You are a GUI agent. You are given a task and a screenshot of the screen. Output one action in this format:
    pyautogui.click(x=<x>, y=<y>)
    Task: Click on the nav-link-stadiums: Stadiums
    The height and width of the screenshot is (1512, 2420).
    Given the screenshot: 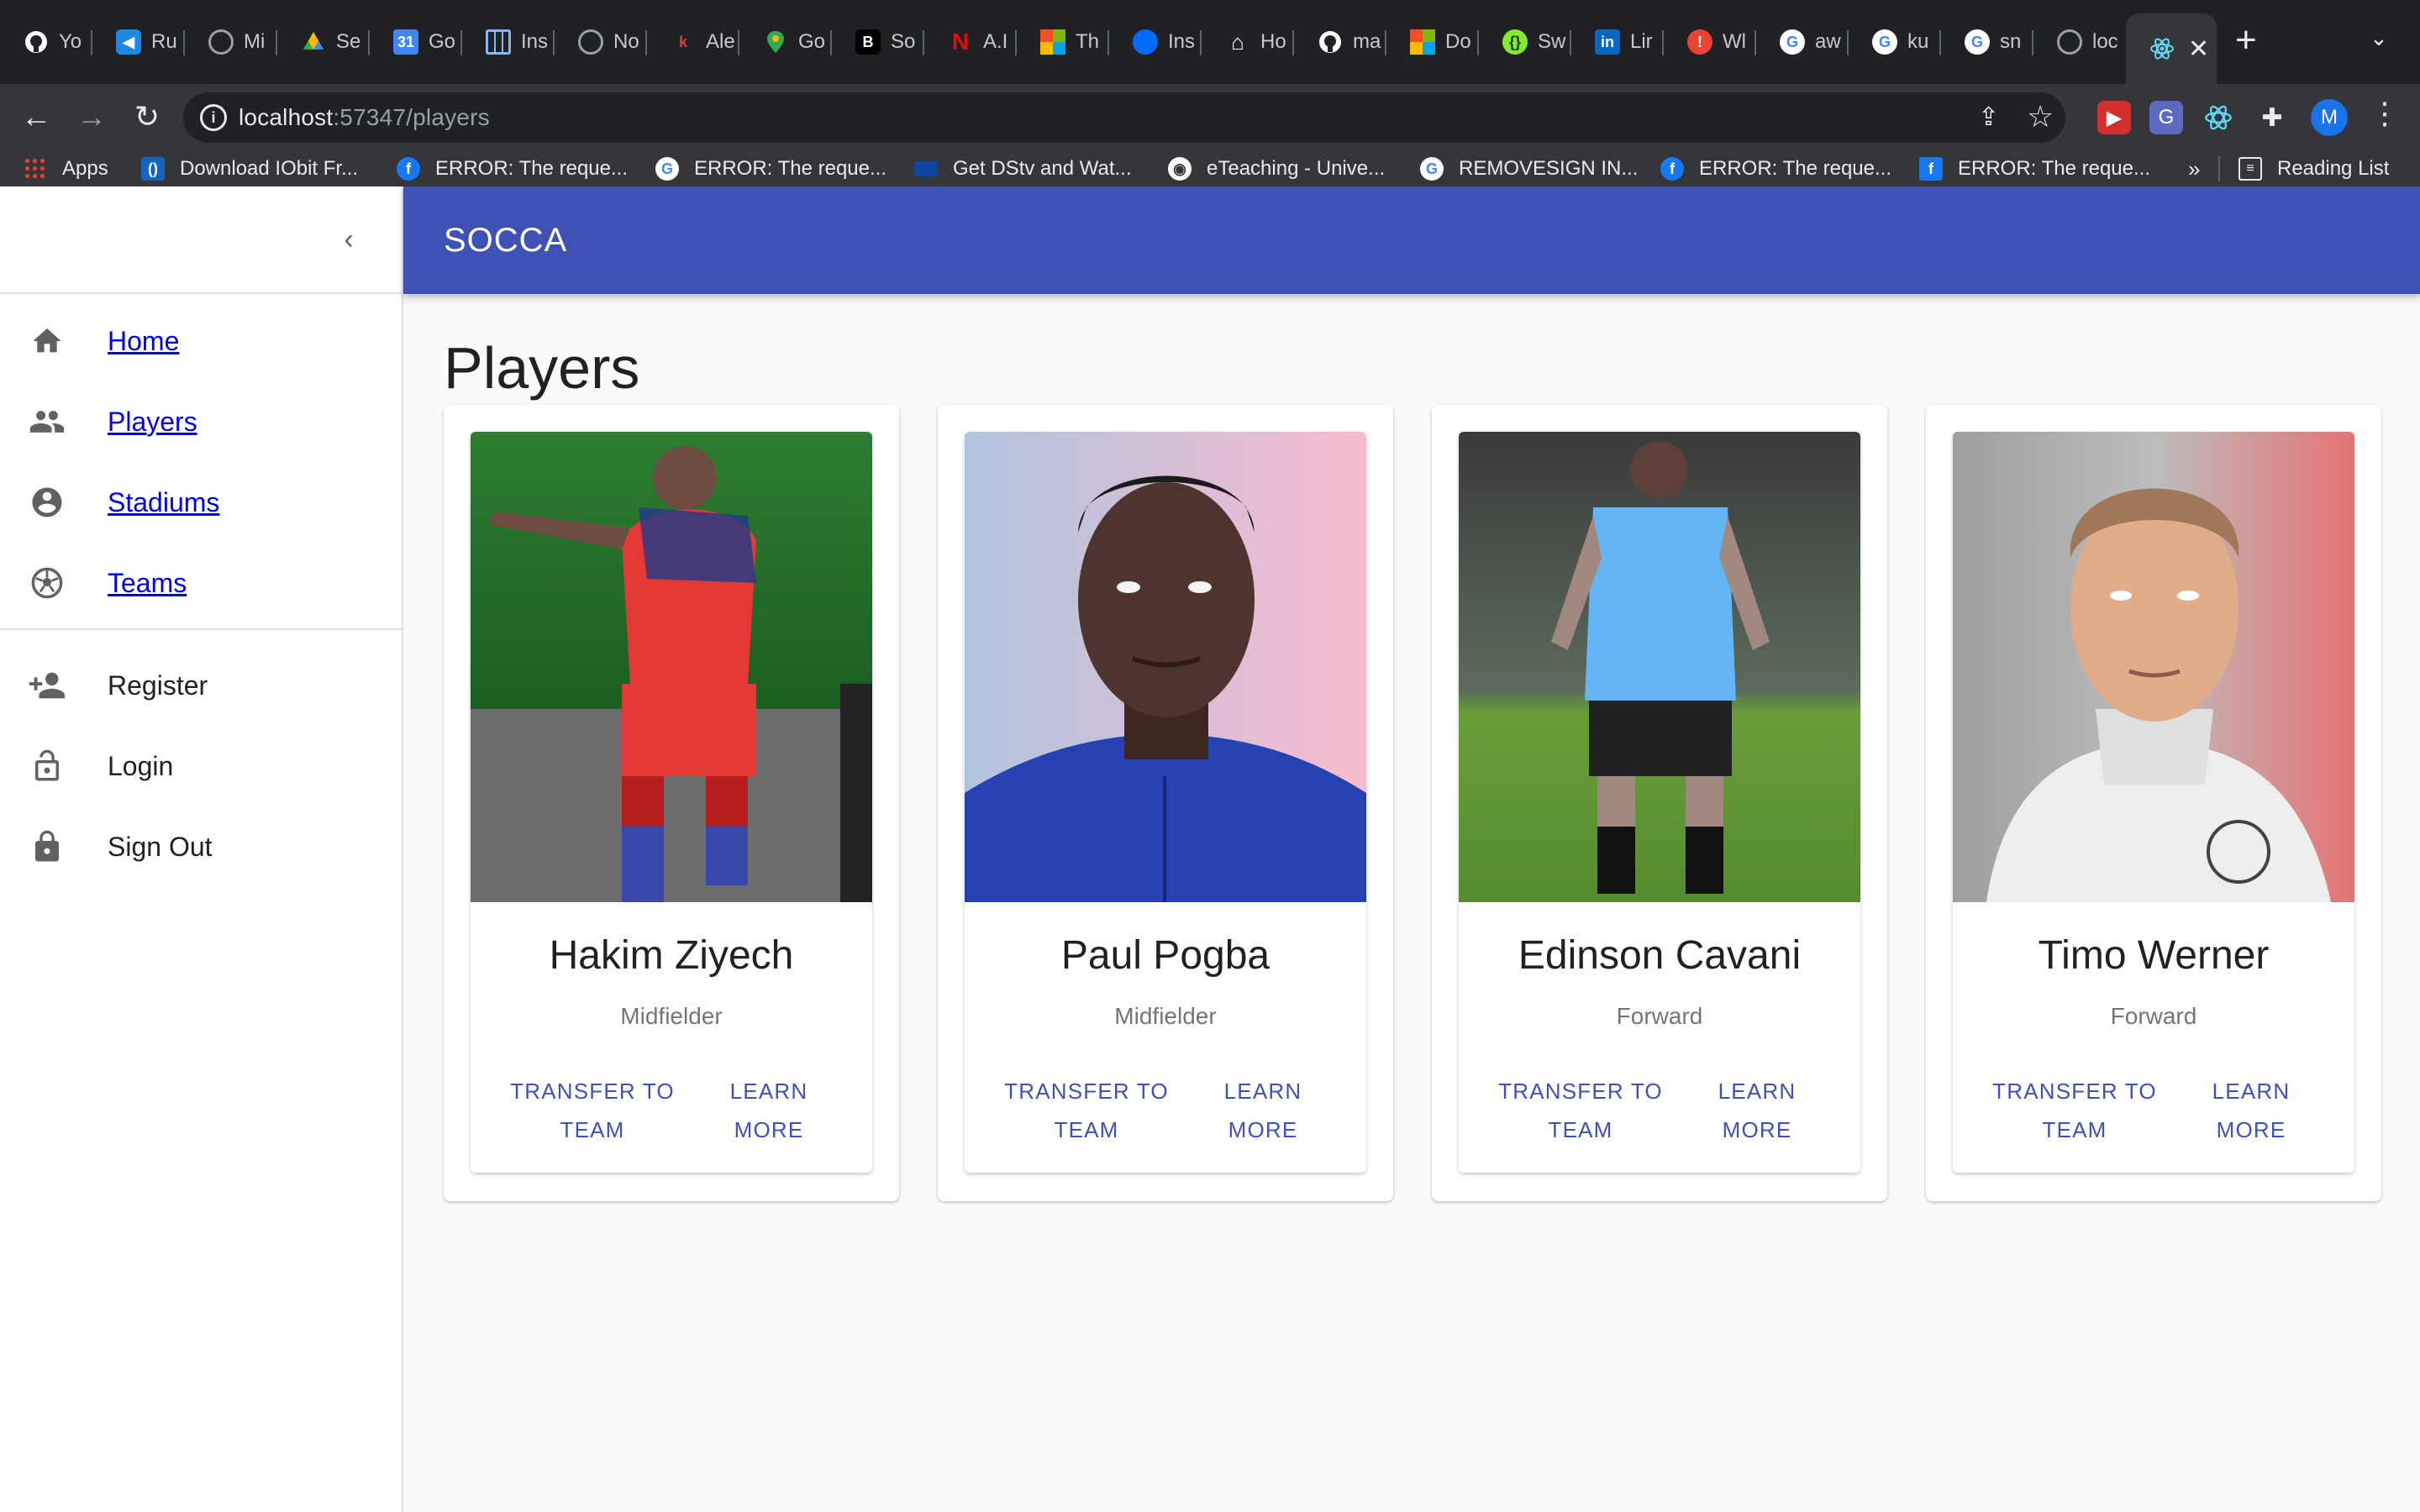 What is the action you would take?
    pyautogui.click(x=163, y=502)
    